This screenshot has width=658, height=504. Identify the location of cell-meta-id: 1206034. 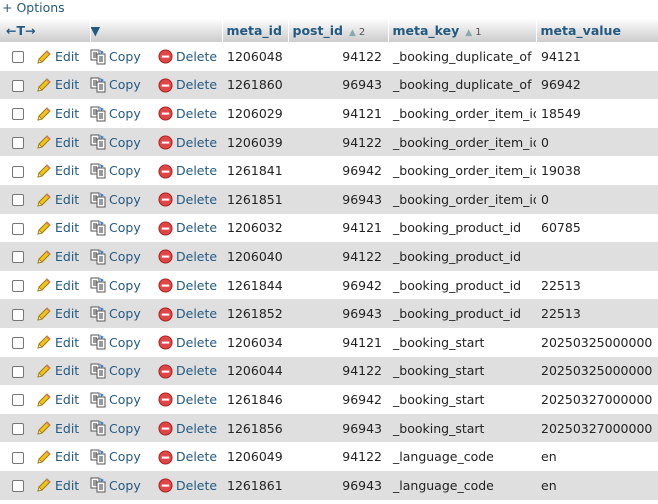
(255, 342).